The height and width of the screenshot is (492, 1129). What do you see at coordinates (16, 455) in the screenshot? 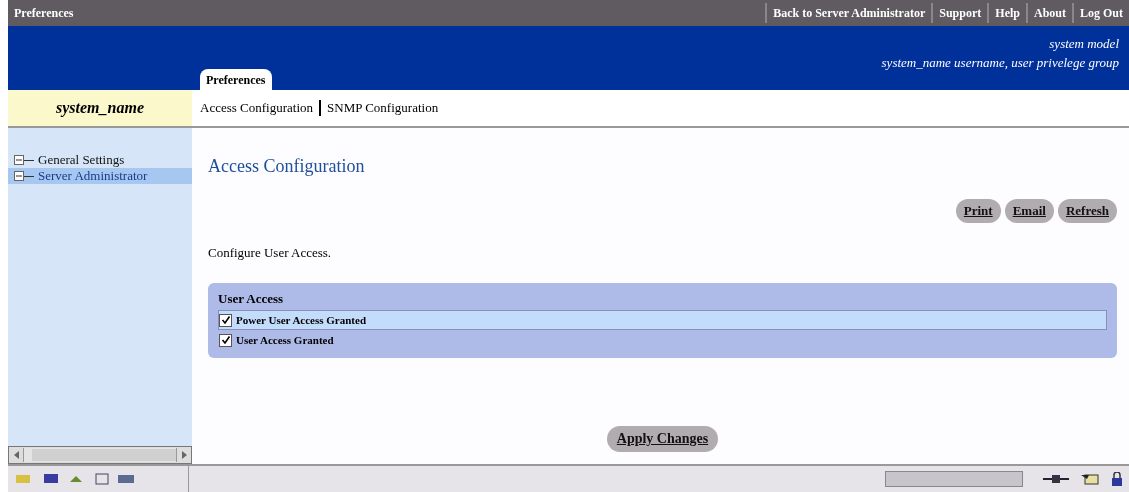
I see `scroll-left-icon` at bounding box center [16, 455].